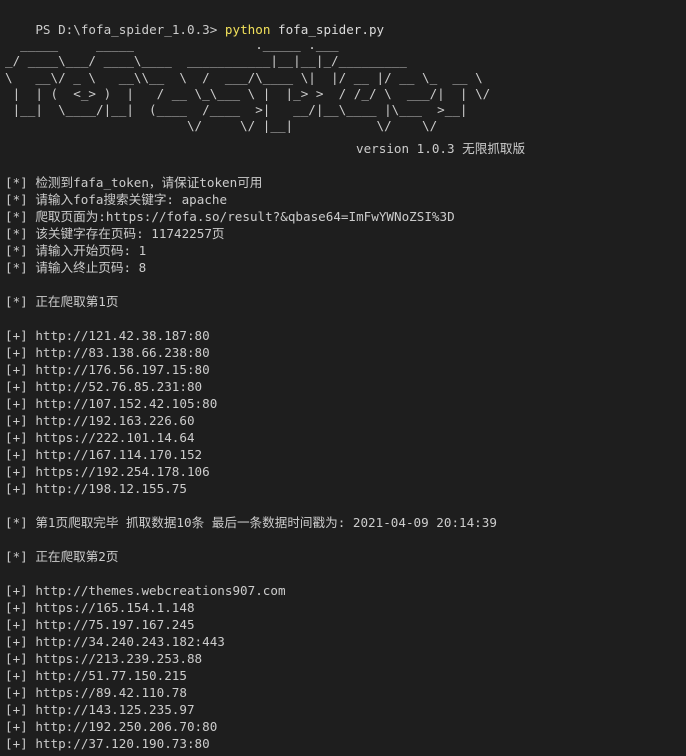 This screenshot has width=686, height=756. I want to click on info-line: [*] 请输入开始页码: 1, so click(76, 250).